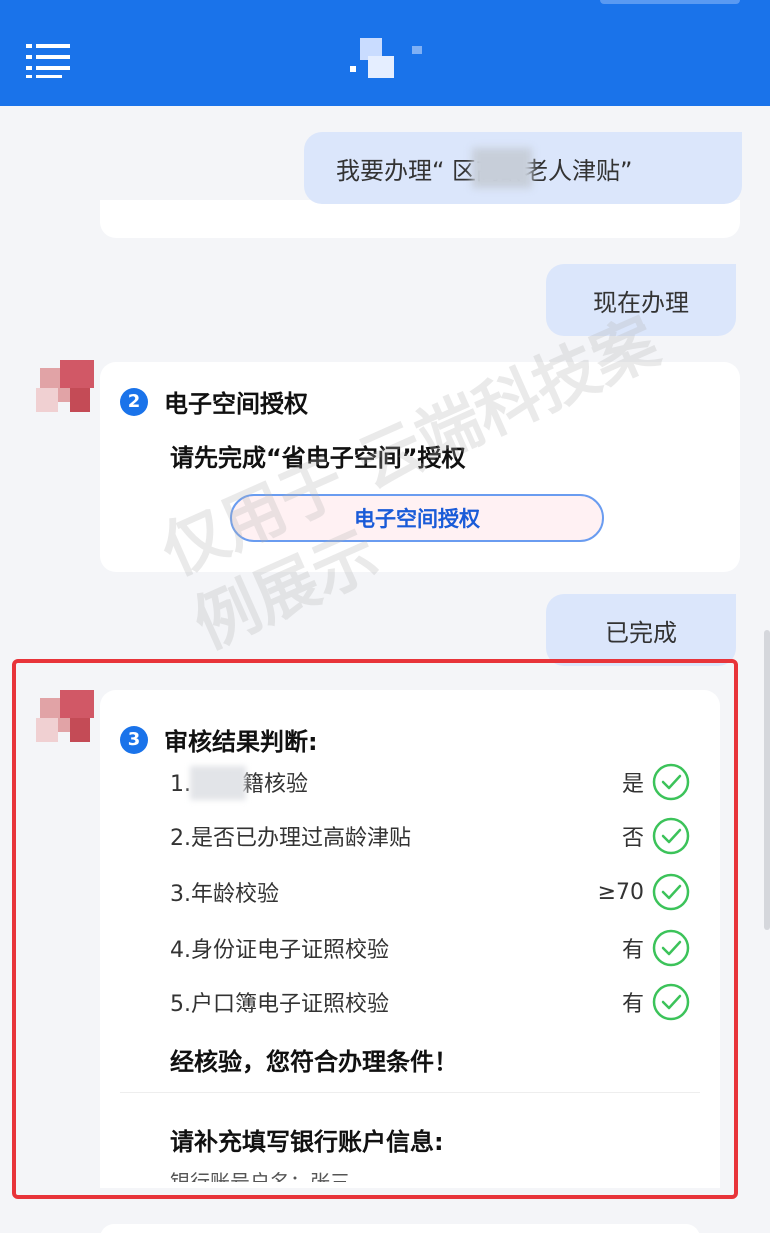 The image size is (770, 1233). I want to click on step2-title: 2 电子空间授权, so click(214, 401).